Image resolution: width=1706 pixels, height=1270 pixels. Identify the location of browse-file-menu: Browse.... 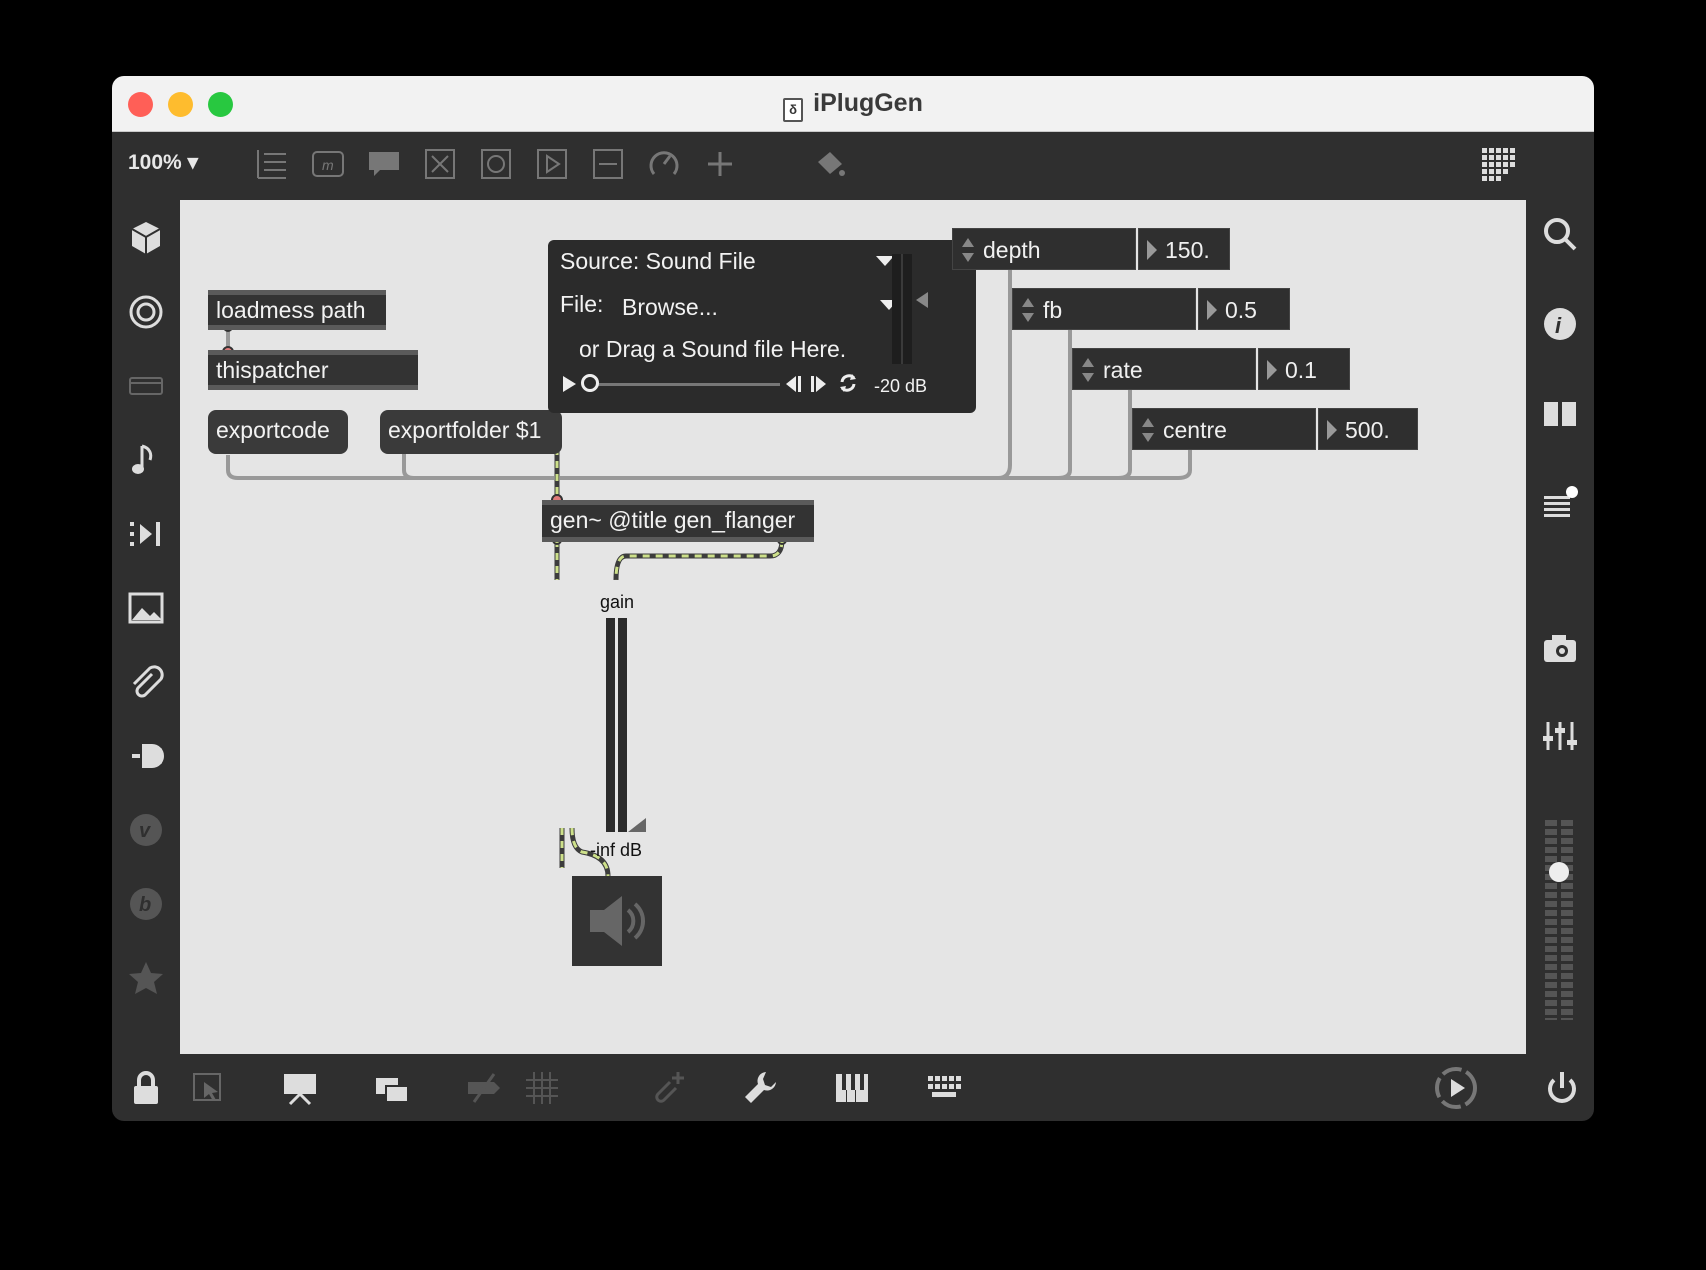
(670, 307).